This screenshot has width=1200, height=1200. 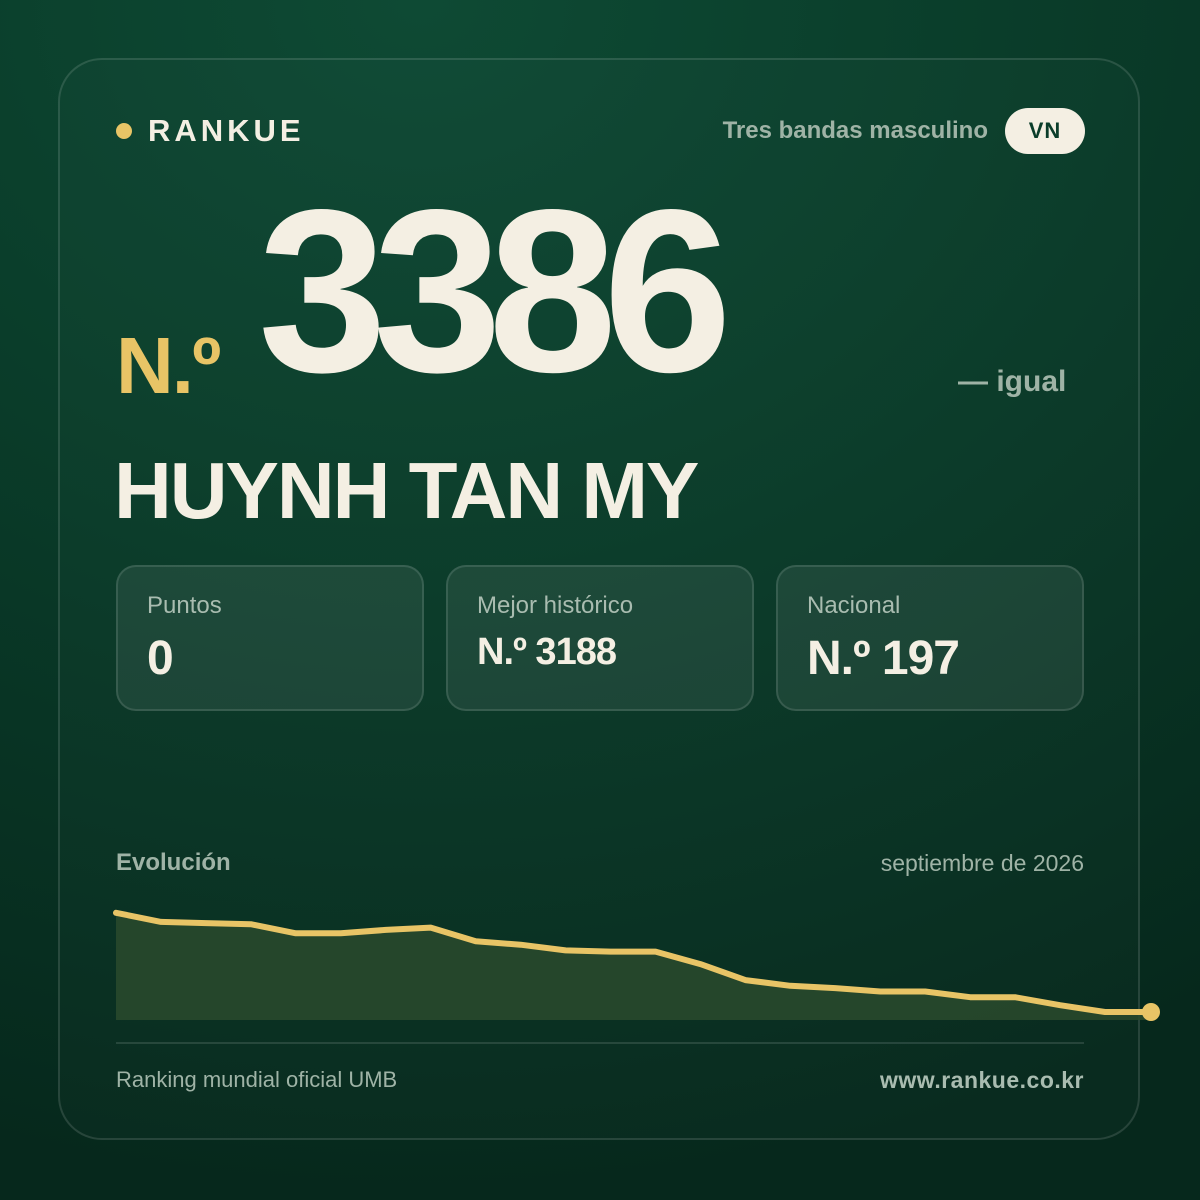 I want to click on player-name: HUYNH TAN MY, so click(x=406, y=490).